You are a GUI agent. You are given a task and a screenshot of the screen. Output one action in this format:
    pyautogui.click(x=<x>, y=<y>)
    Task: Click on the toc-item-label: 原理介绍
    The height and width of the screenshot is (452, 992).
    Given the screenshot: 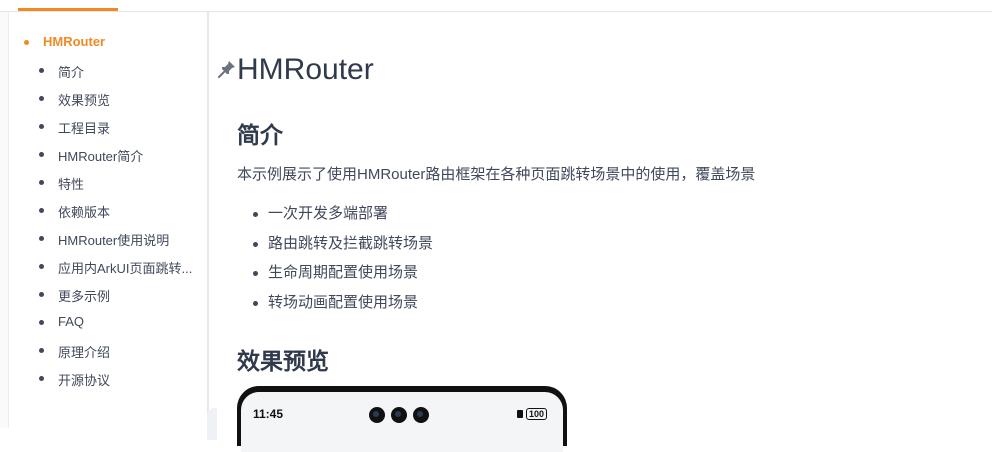 What is the action you would take?
    pyautogui.click(x=84, y=352)
    